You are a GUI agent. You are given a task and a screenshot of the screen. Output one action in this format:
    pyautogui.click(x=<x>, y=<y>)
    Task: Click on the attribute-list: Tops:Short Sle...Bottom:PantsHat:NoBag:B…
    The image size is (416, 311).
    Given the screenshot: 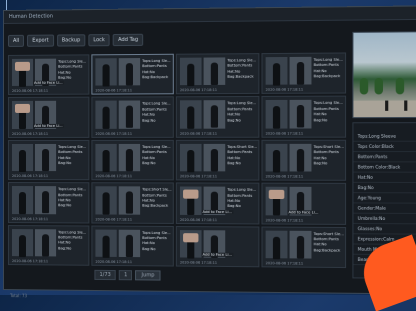 What is the action you would take?
    pyautogui.click(x=157, y=205)
    